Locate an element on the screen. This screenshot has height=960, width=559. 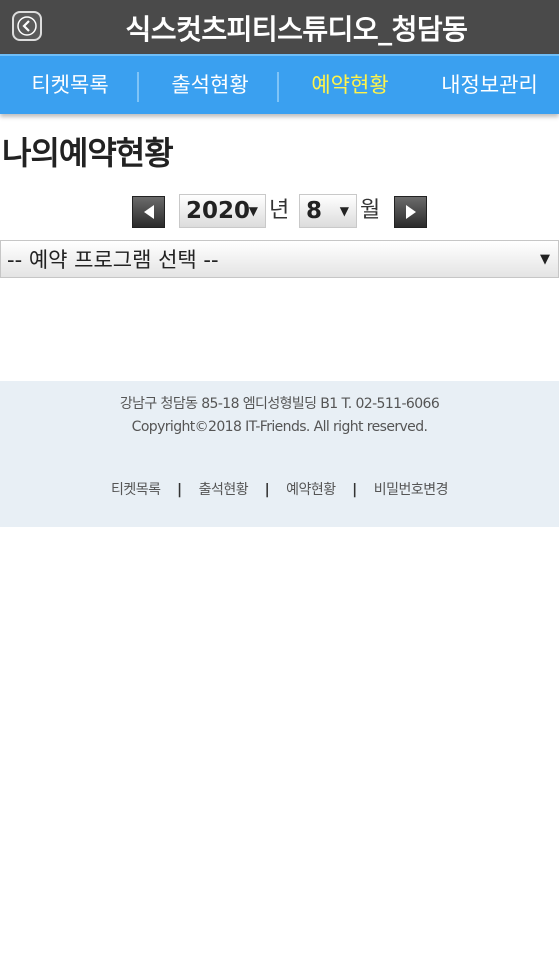
month-selector: 2020 ▼ 년 8 ▼ 월 is located at coordinates (279, 212).